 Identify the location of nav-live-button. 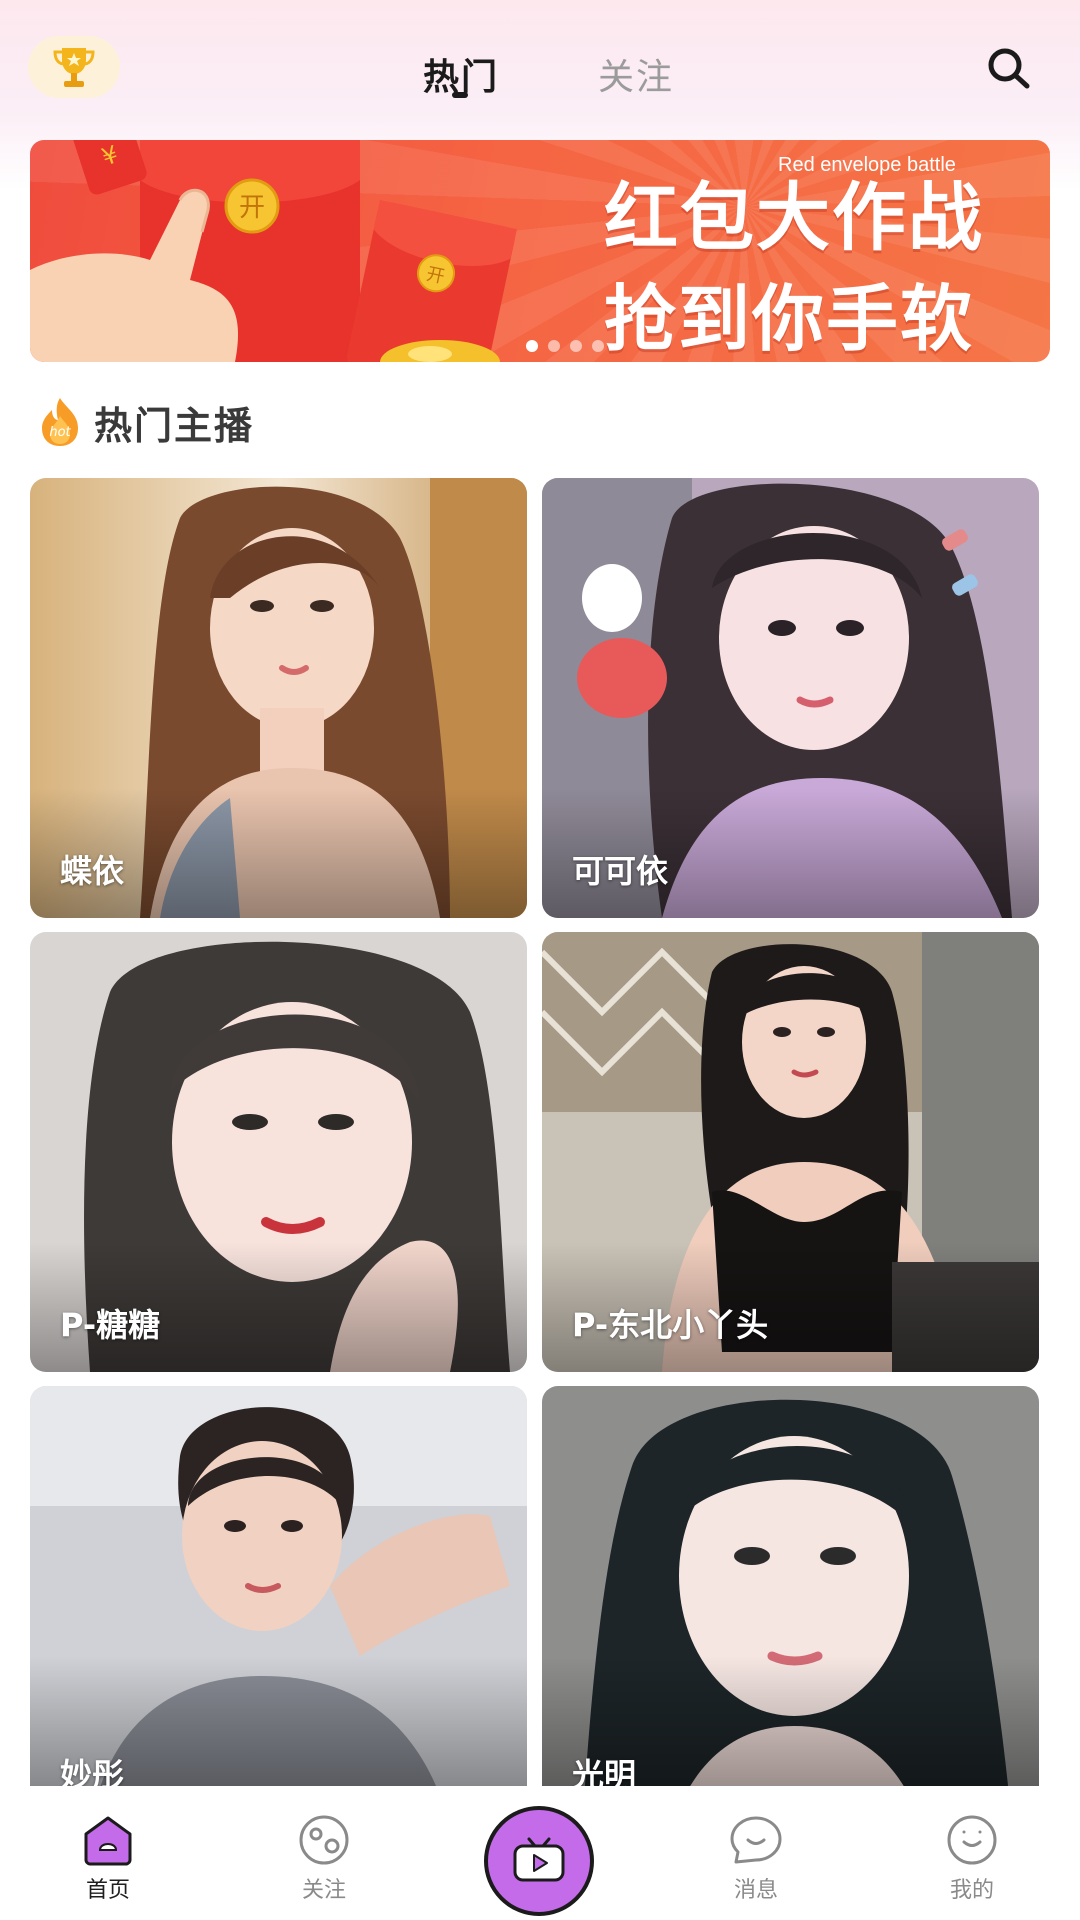
(539, 1861).